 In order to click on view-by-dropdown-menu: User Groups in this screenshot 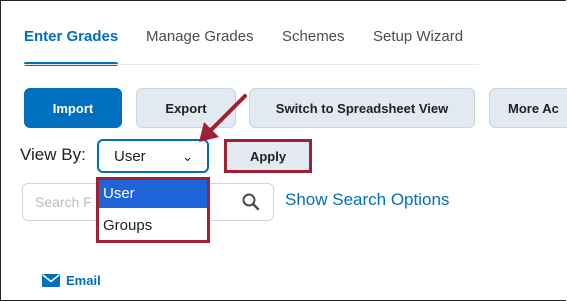, I will do `click(153, 210)`.